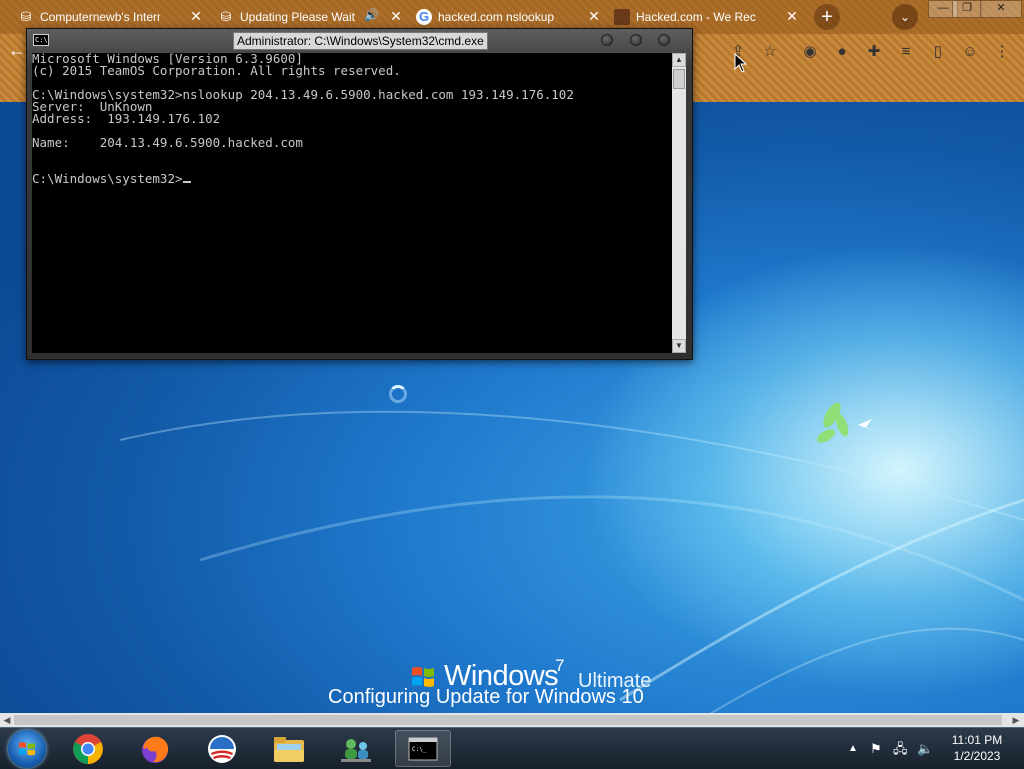  What do you see at coordinates (607, 40) in the screenshot?
I see `minimize-button` at bounding box center [607, 40].